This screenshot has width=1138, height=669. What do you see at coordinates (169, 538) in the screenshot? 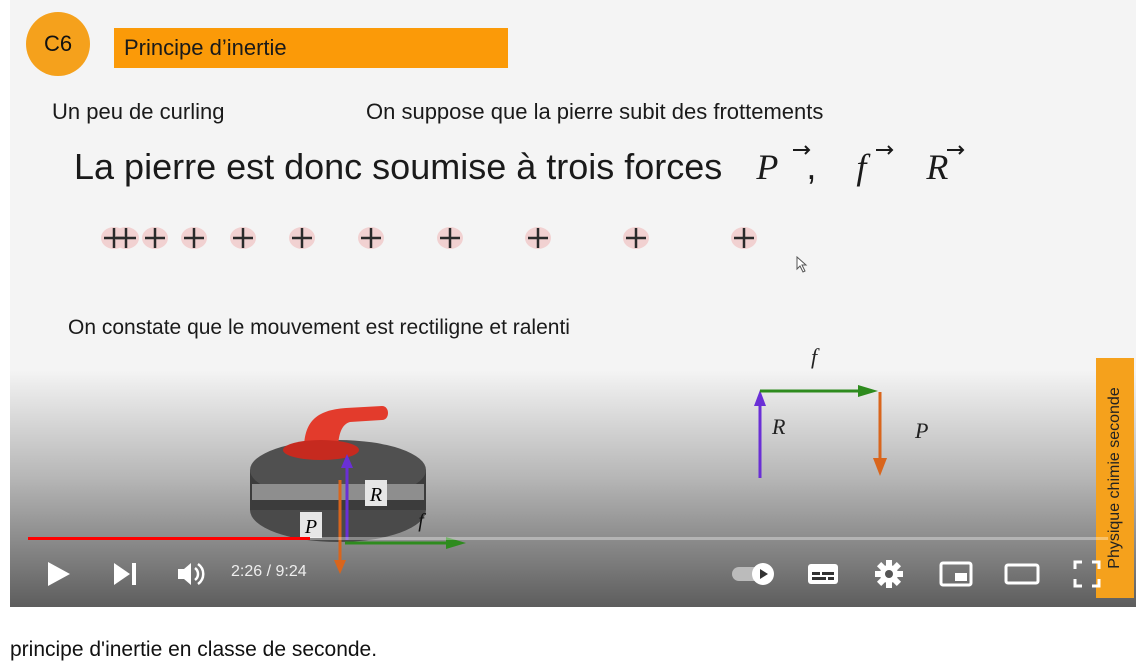
I see `progress-played` at bounding box center [169, 538].